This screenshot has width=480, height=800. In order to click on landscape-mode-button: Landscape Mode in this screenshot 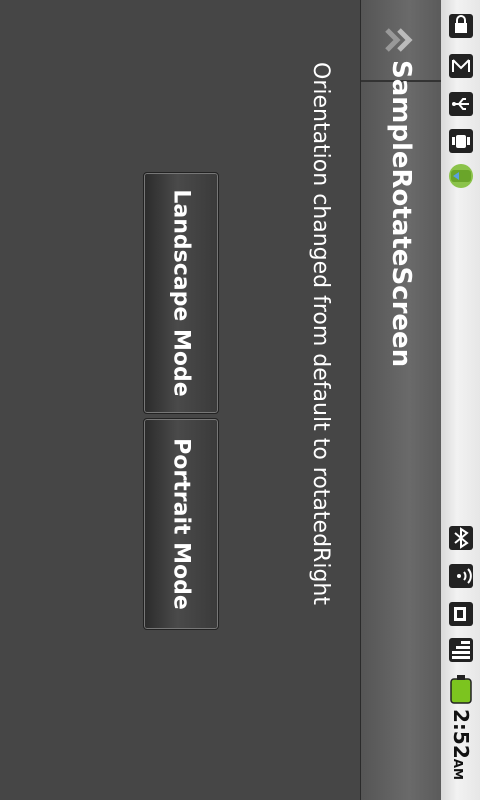, I will do `click(181, 293)`.